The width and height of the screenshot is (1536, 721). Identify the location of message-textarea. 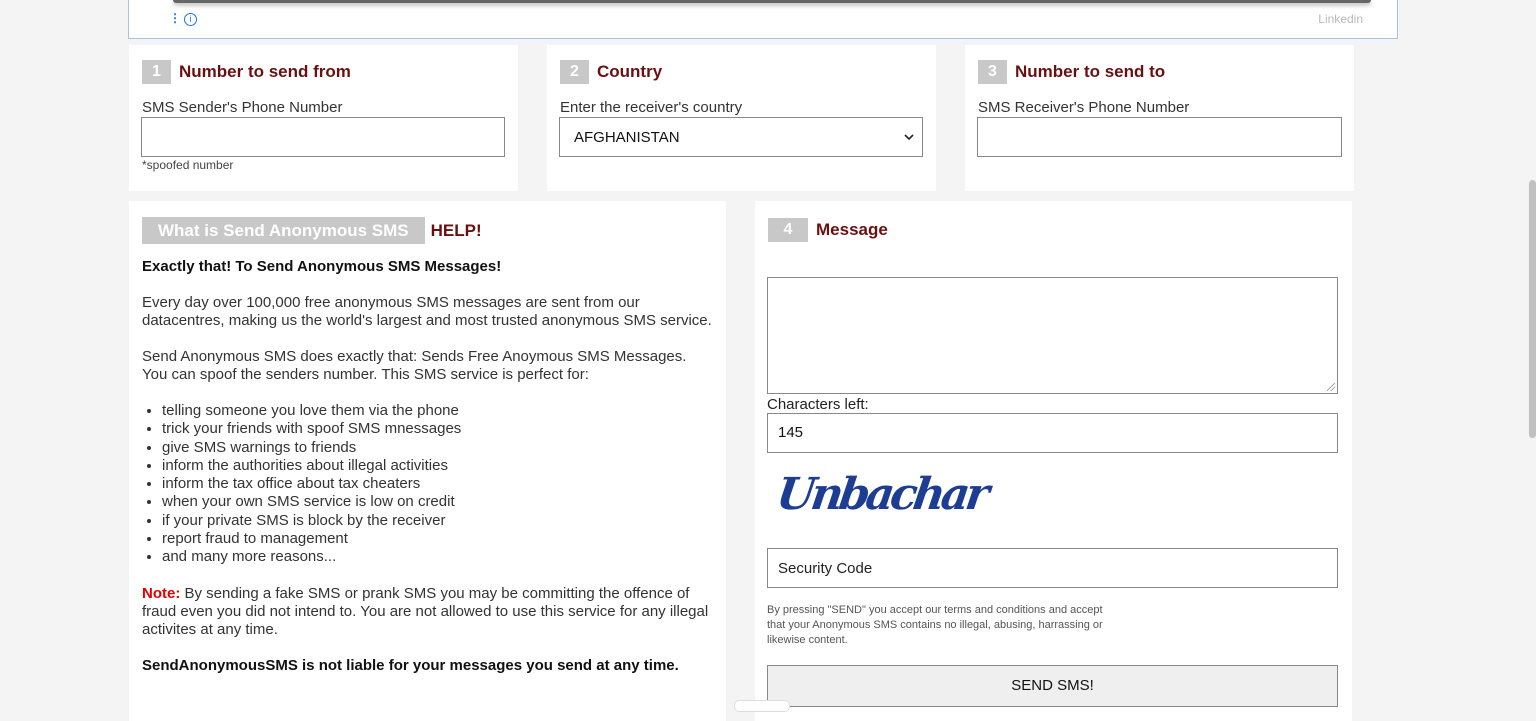
(1052, 335).